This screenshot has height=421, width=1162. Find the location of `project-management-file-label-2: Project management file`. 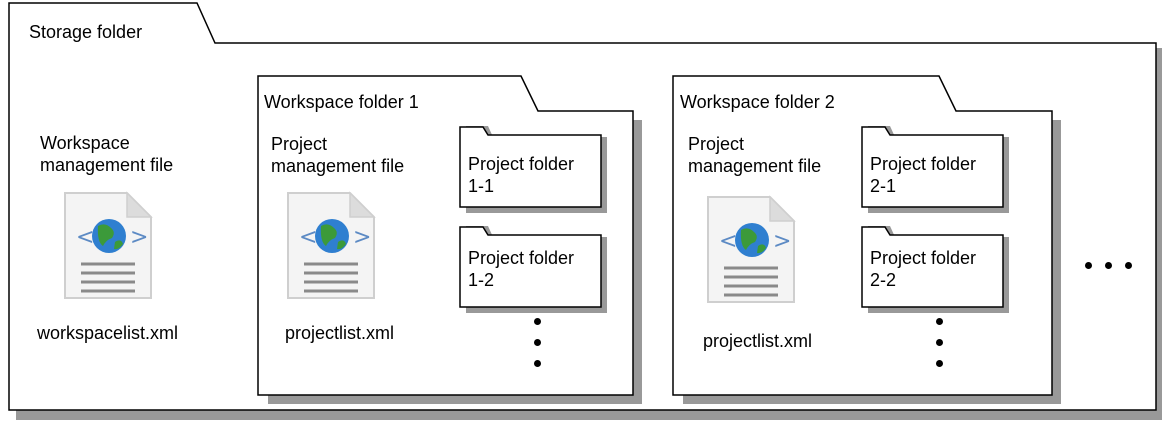

project-management-file-label-2: Project management file is located at coordinates (754, 155).